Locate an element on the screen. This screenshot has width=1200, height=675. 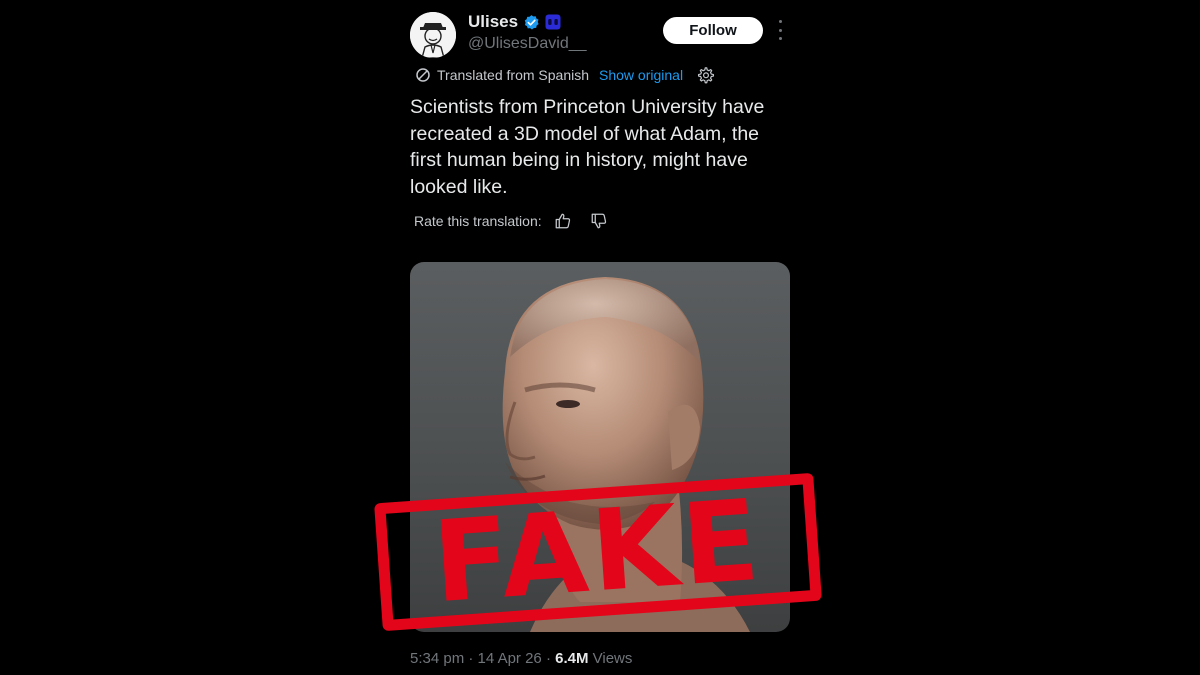
post-time: 5:34 pm is located at coordinates (437, 658).